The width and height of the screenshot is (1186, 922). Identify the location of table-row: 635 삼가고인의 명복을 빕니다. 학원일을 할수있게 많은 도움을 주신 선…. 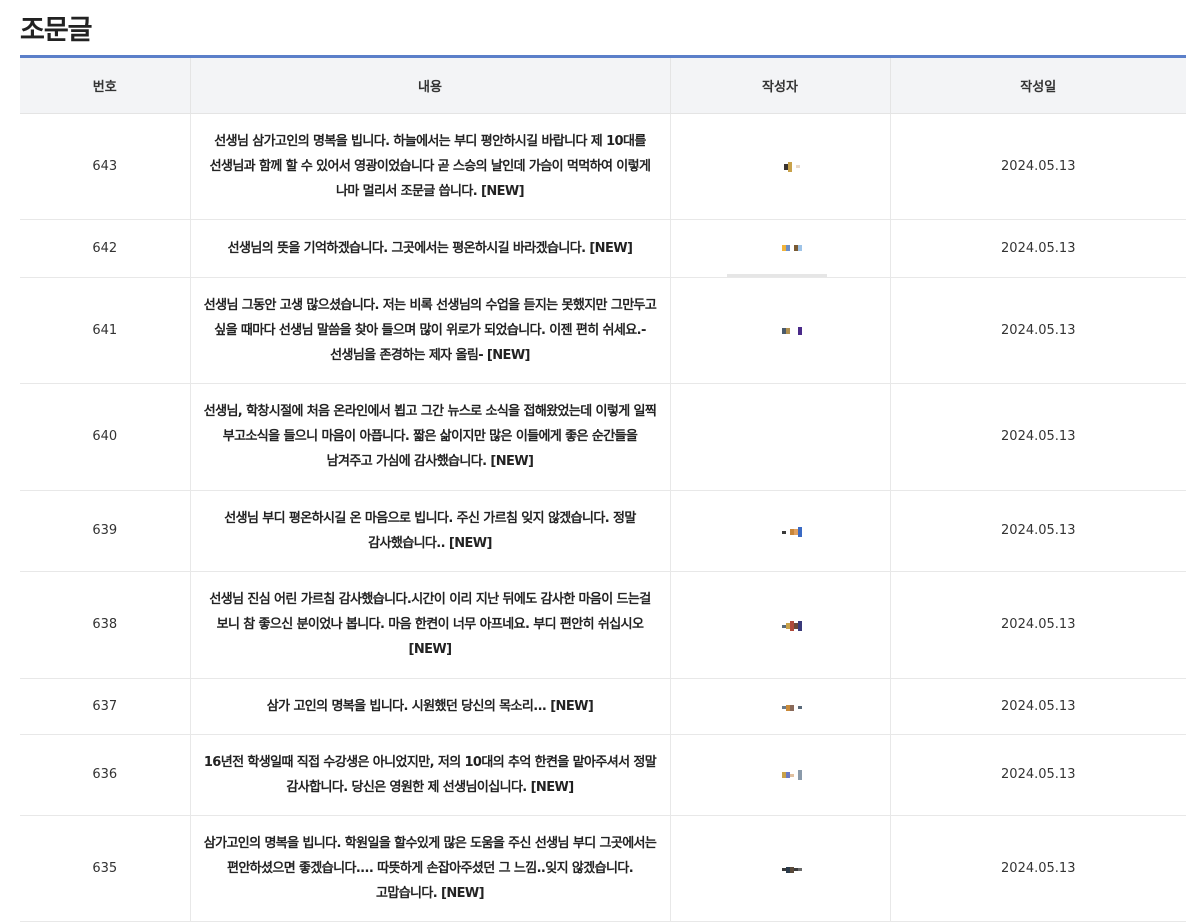
(603, 868).